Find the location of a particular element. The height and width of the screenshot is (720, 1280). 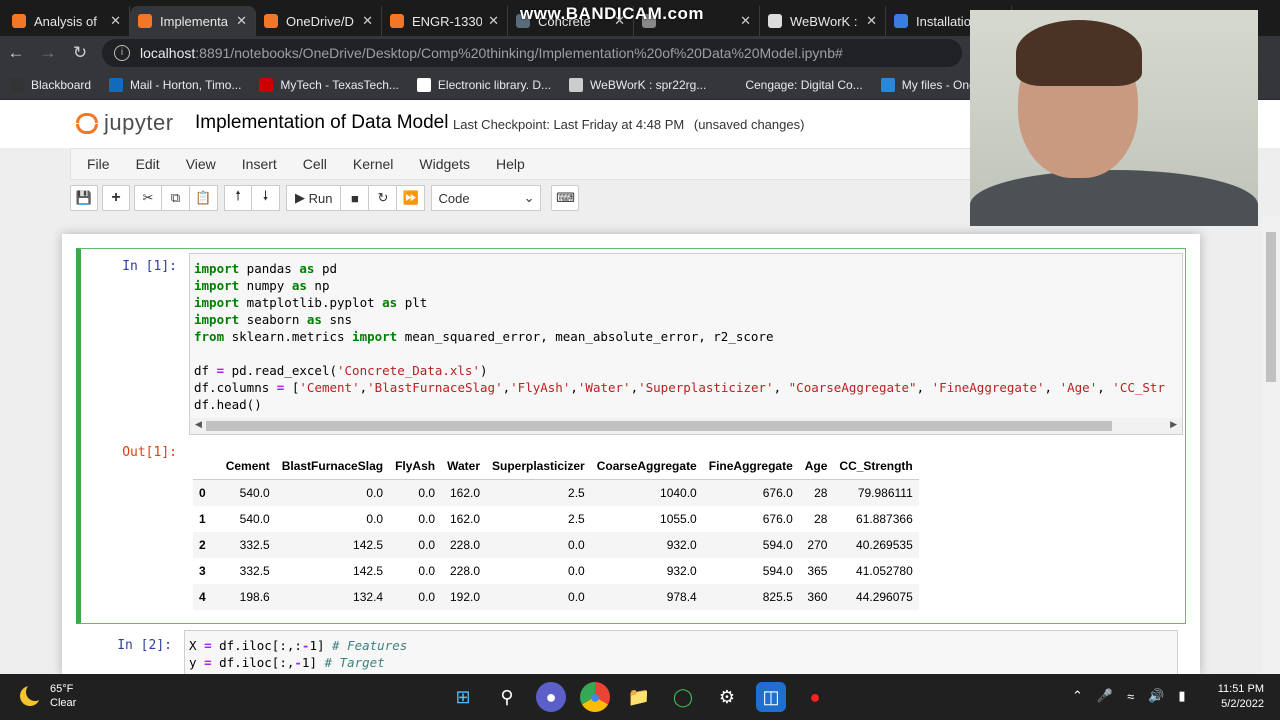

volume-icon: 🔊 is located at coordinates (1156, 696).